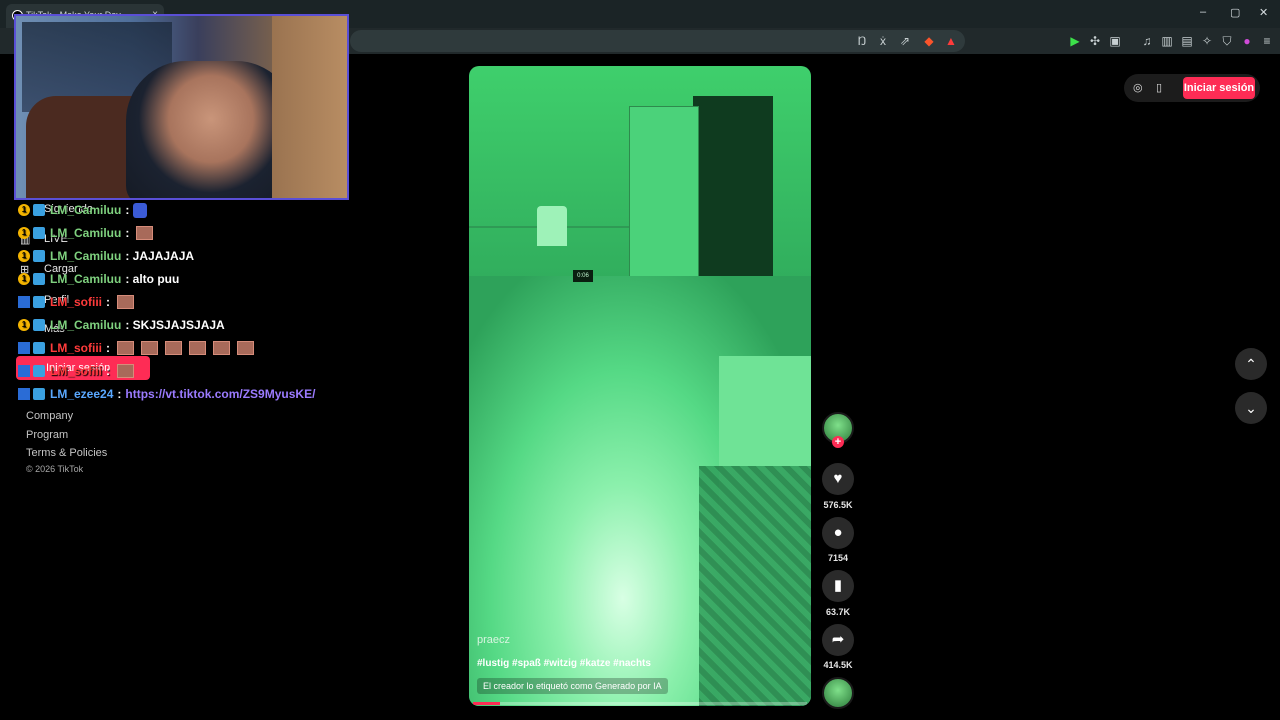 This screenshot has height=720, width=1280. Describe the element at coordinates (66, 453) in the screenshot. I see `footer-link-terms: Terms & Policies` at that location.